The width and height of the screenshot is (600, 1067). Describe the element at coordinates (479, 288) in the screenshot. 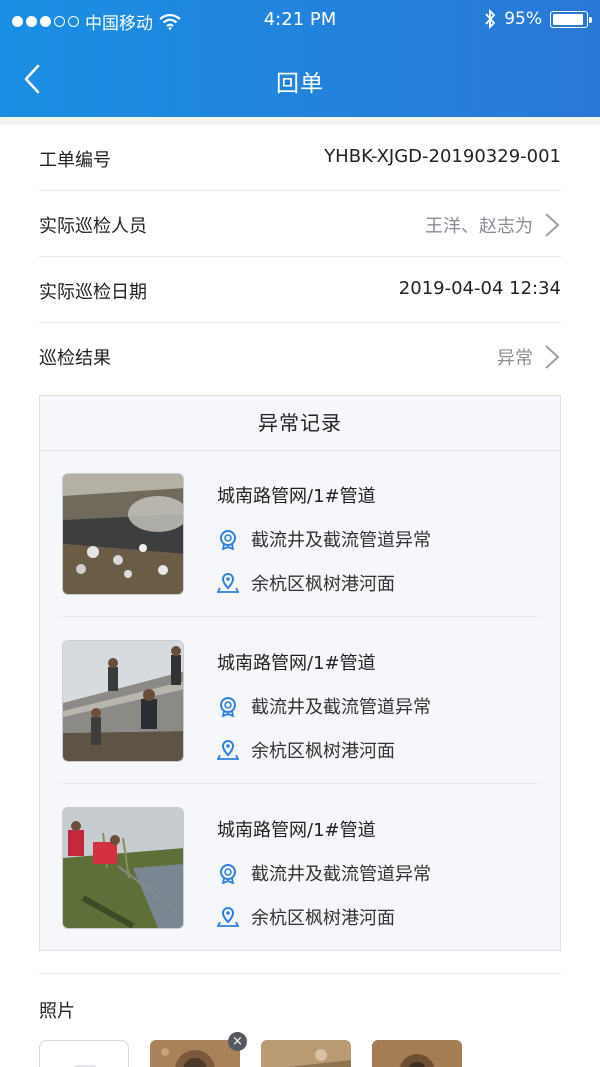

I see `inspection-date-value: 2019-04-04 12:34` at that location.